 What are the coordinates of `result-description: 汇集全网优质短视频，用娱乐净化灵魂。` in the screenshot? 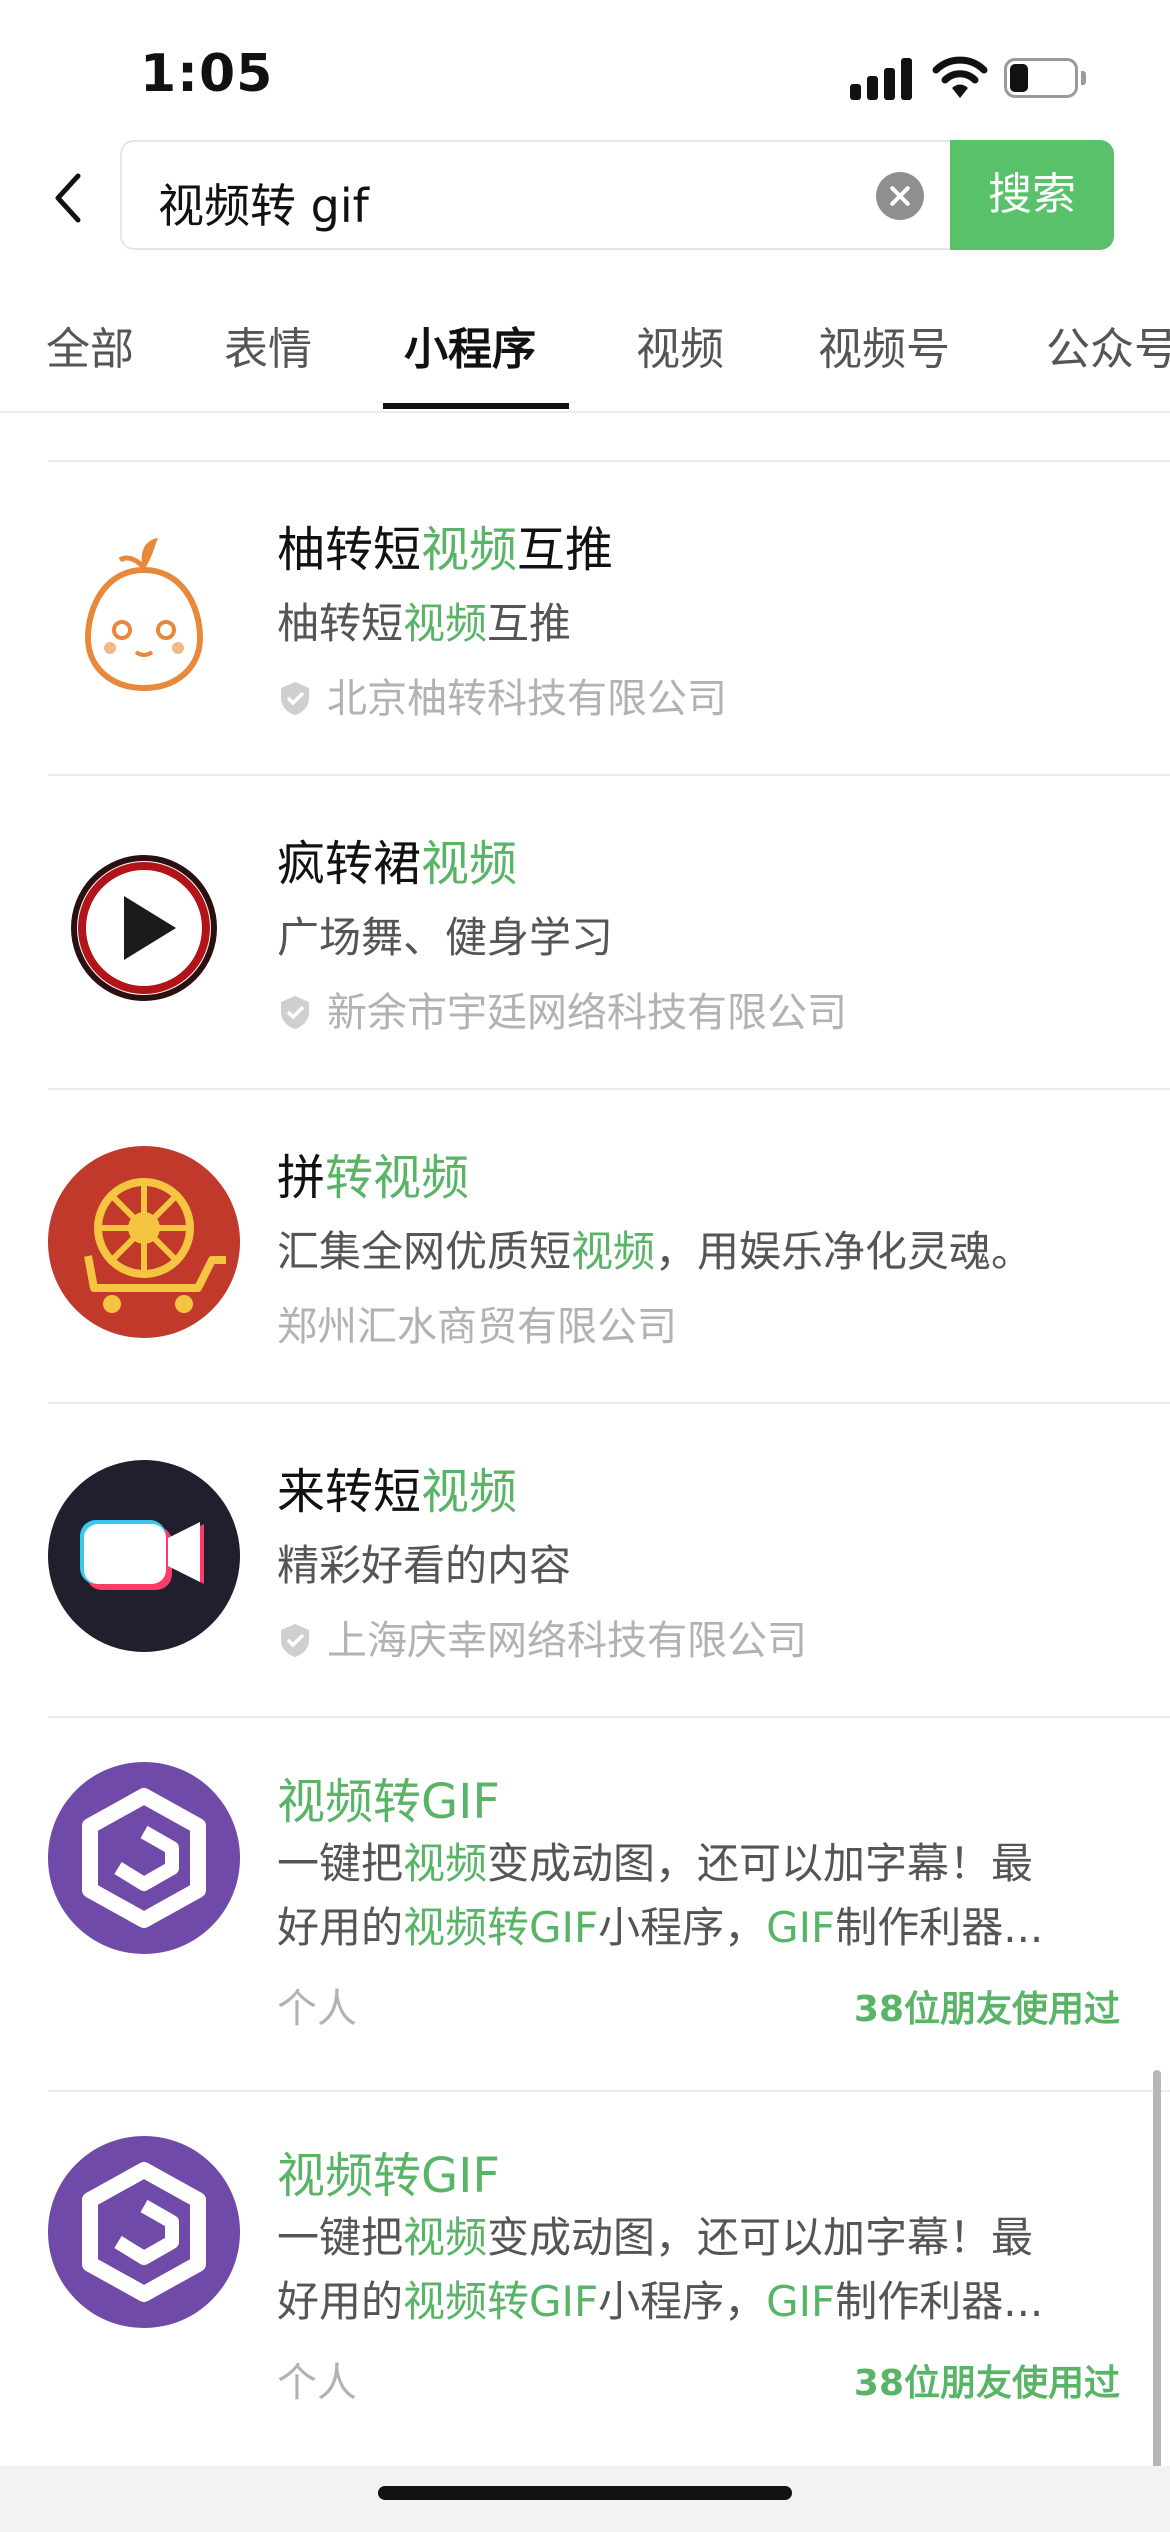 It's located at (655, 1251).